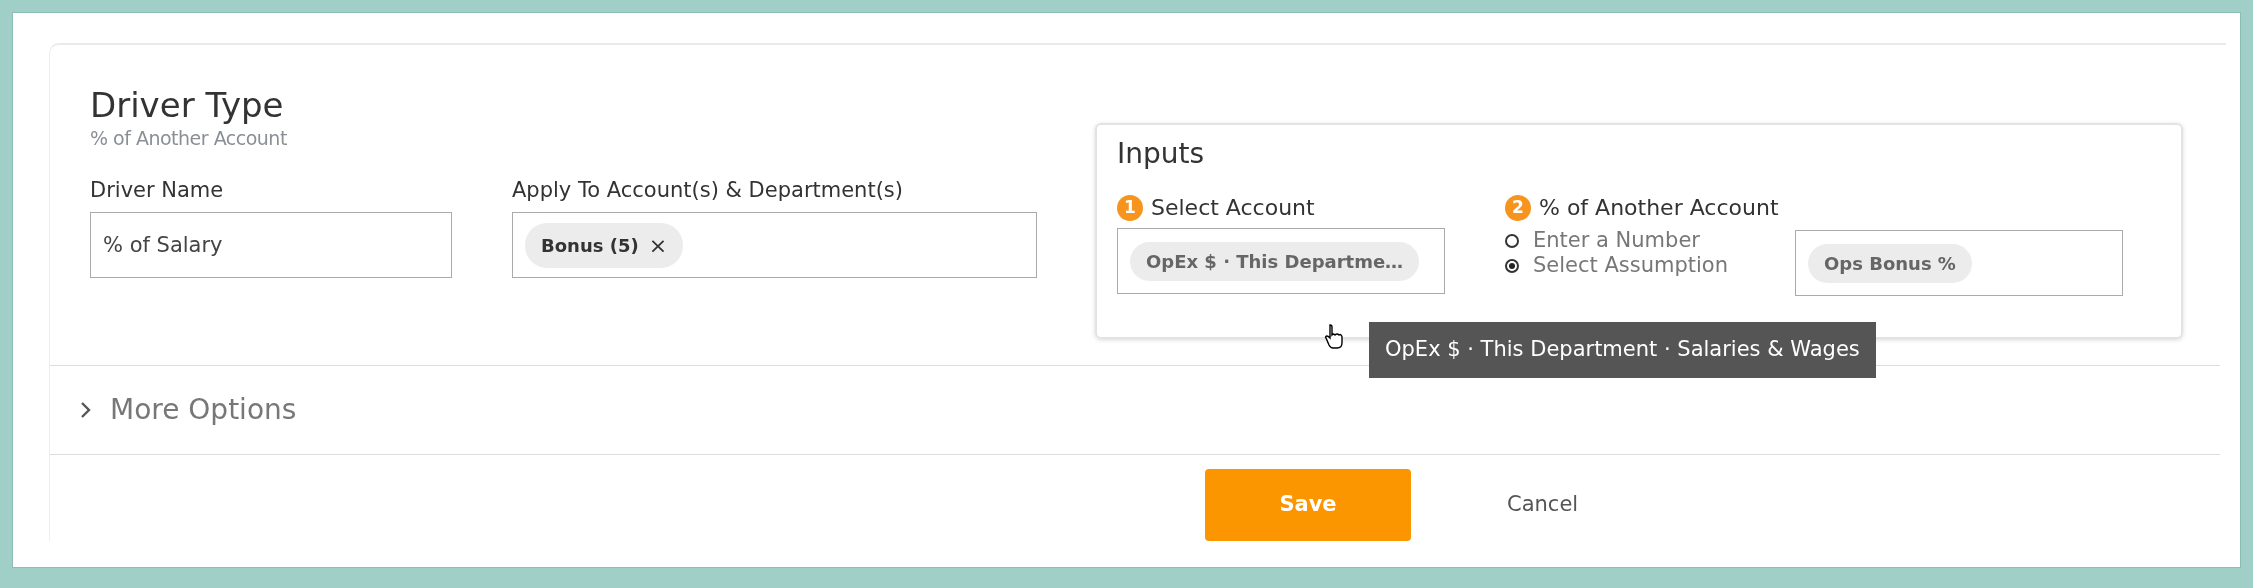 Image resolution: width=2253 pixels, height=588 pixels. I want to click on step-number-badge: 2, so click(1518, 207).